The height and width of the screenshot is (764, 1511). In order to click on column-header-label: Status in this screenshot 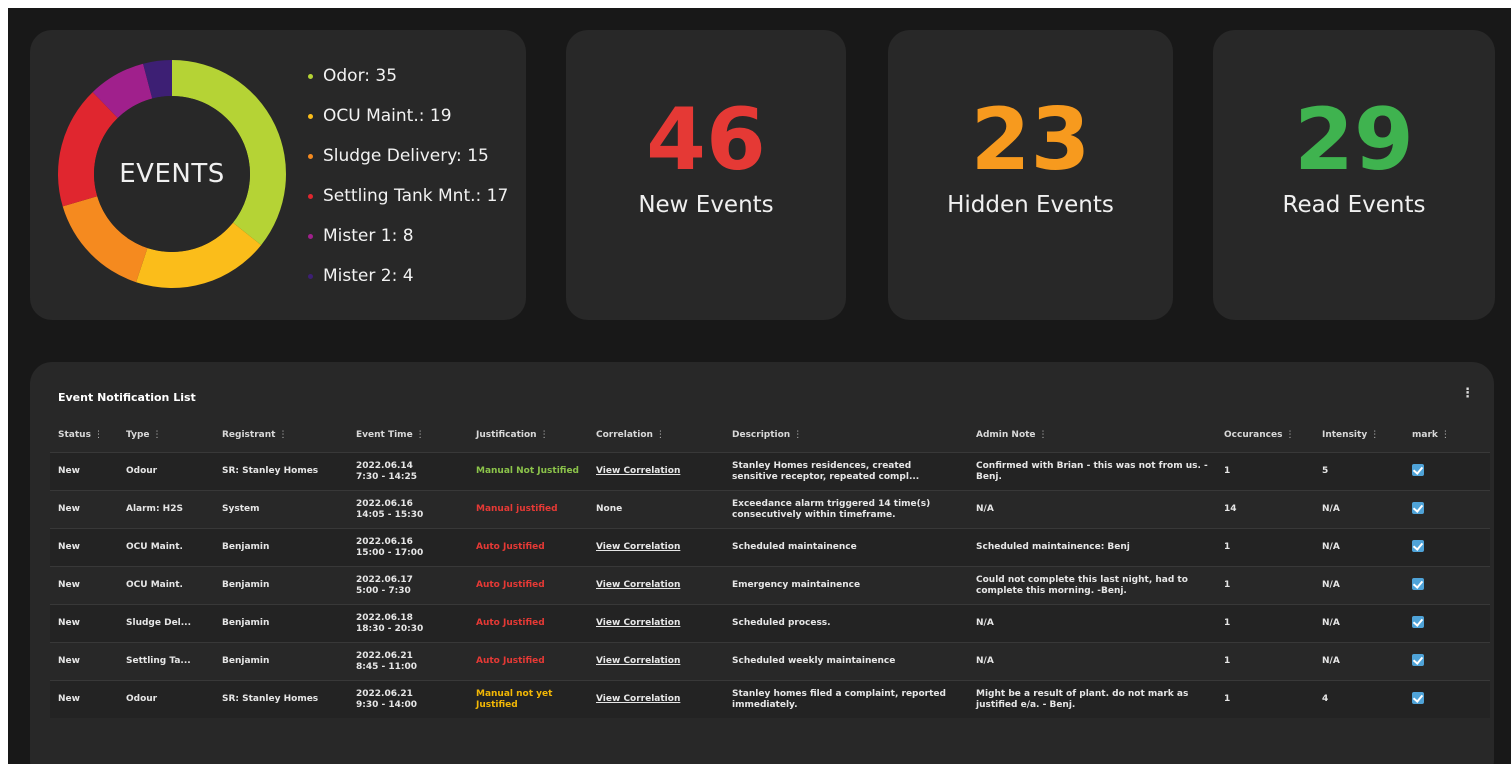, I will do `click(74, 435)`.